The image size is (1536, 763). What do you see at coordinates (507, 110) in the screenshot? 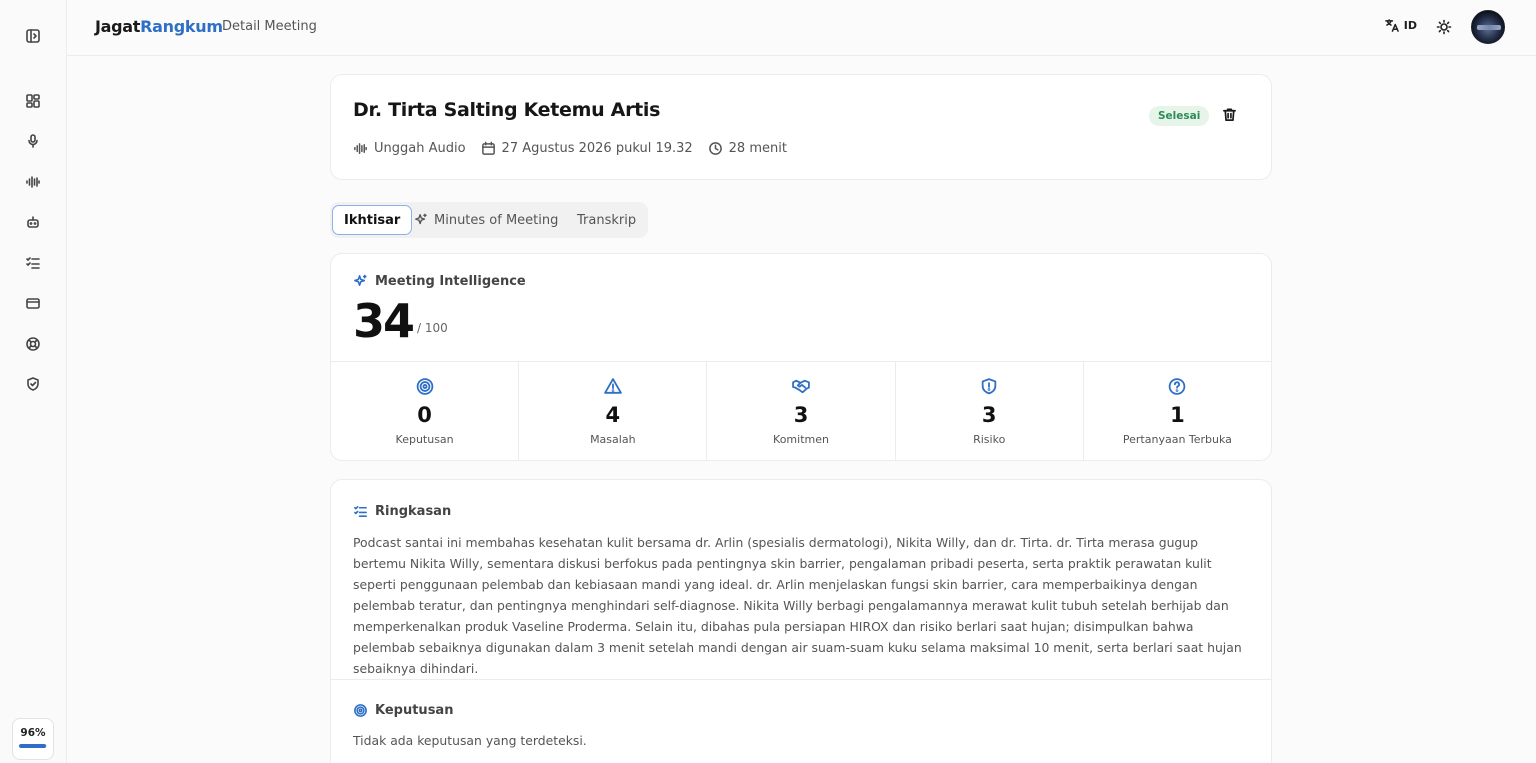
I see `meeting-title: Dr. Tirta Salting Ketemu Artis` at bounding box center [507, 110].